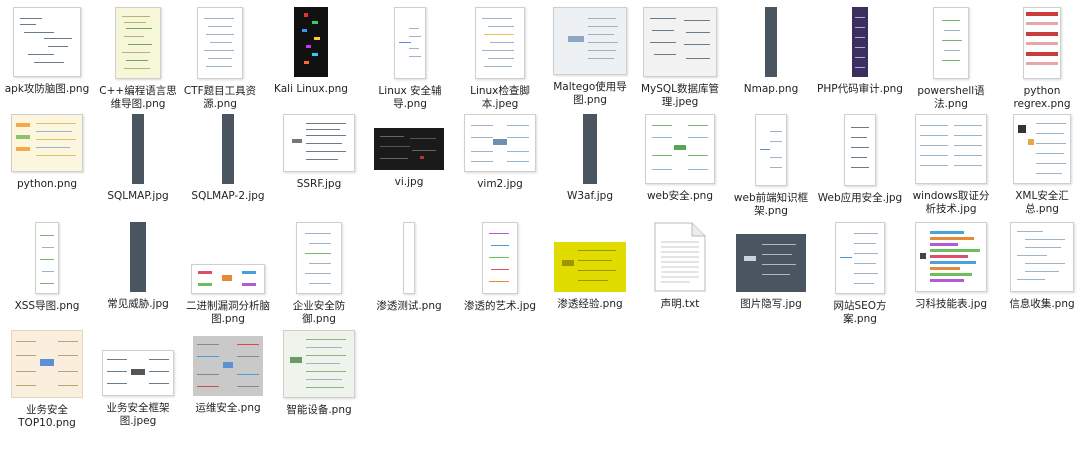 The height and width of the screenshot is (471, 1080). I want to click on file-name: 网站SEO方案.png, so click(860, 312).